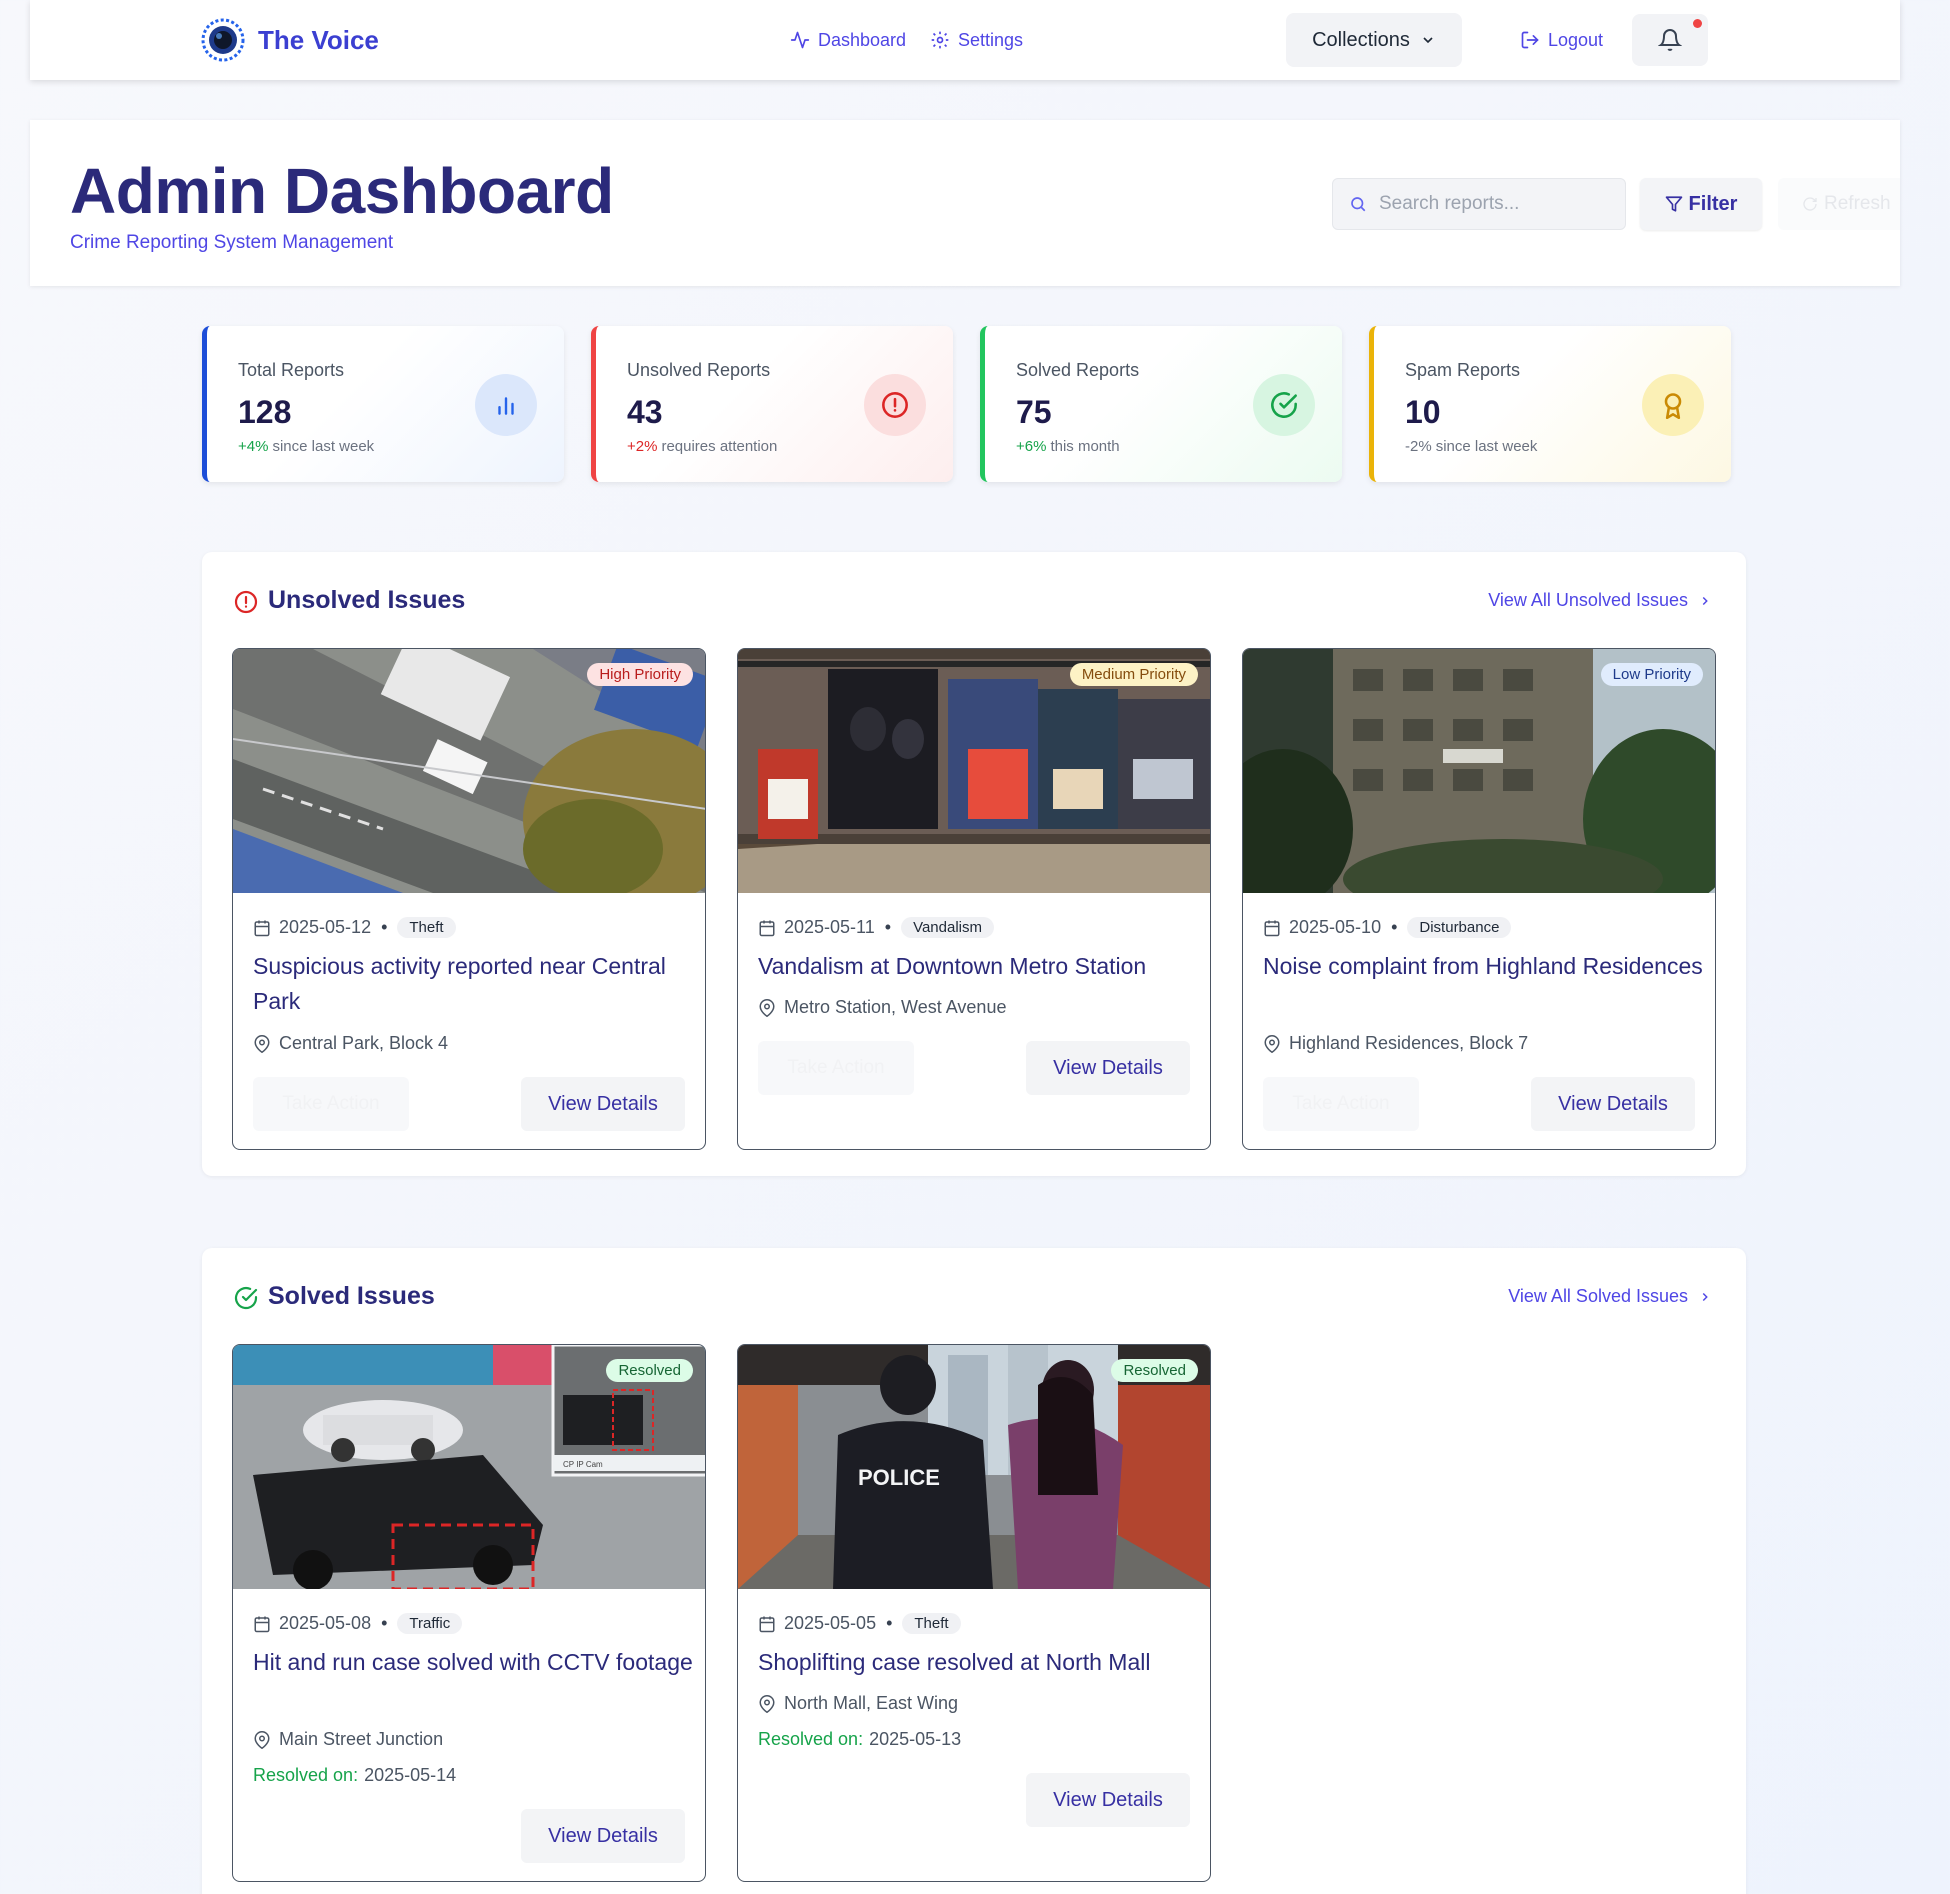 This screenshot has height=1894, width=1950. Describe the element at coordinates (915, 1739) in the screenshot. I see `resolved-date-value: 2025-05-13` at that location.